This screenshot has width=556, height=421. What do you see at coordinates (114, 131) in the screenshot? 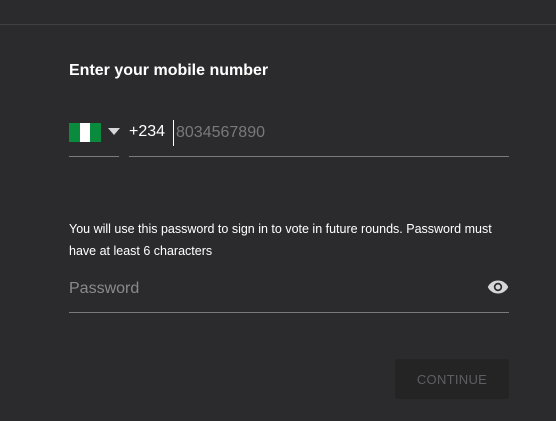
I see `caret-down-icon` at bounding box center [114, 131].